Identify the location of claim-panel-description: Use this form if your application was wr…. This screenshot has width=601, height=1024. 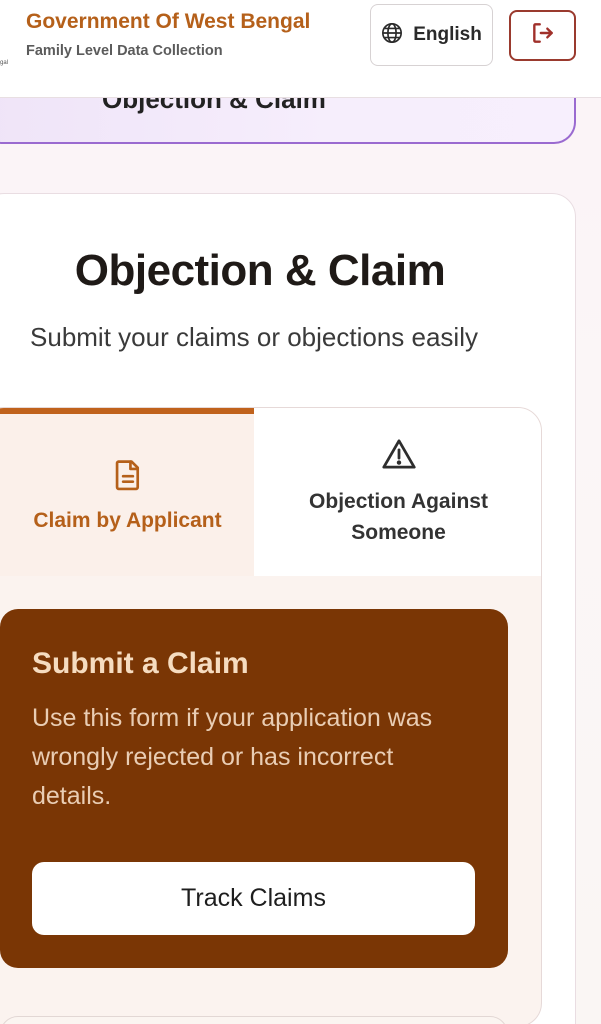
(232, 757).